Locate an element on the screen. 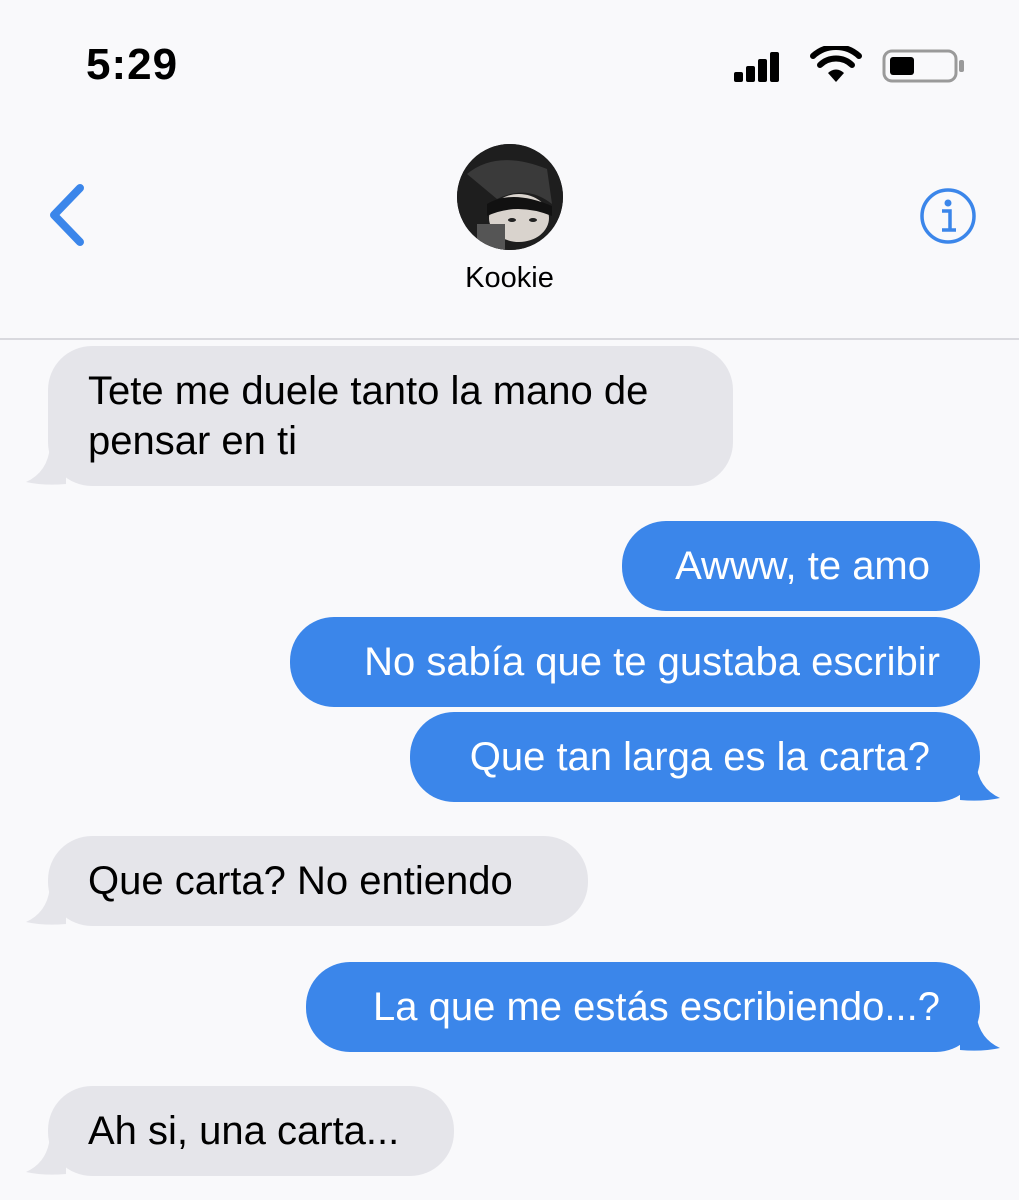 The height and width of the screenshot is (1200, 1019). cellular-signal-icon is located at coordinates (756, 67).